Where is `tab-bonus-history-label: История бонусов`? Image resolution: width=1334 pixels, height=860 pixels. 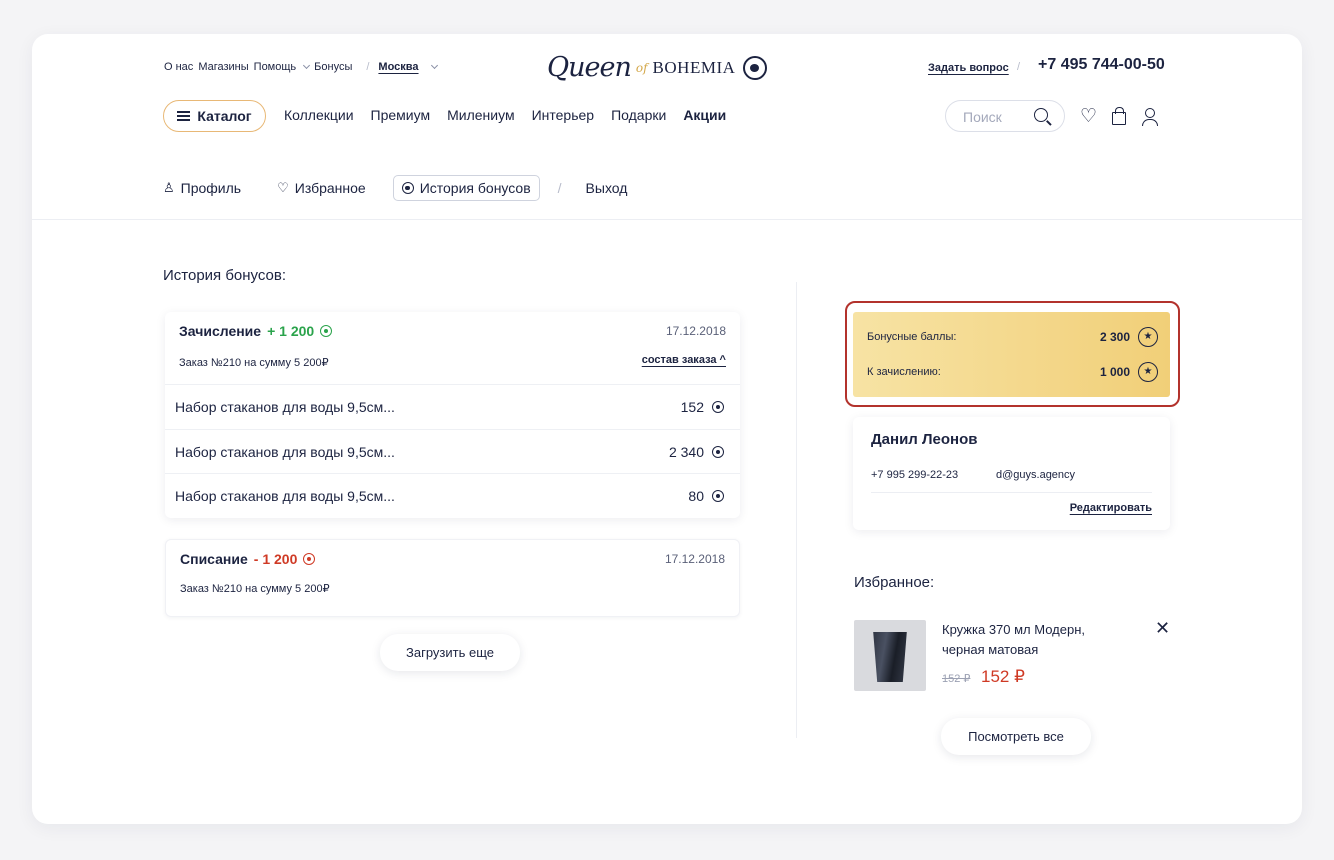
tab-bonus-history-label: История бонусов is located at coordinates (475, 188).